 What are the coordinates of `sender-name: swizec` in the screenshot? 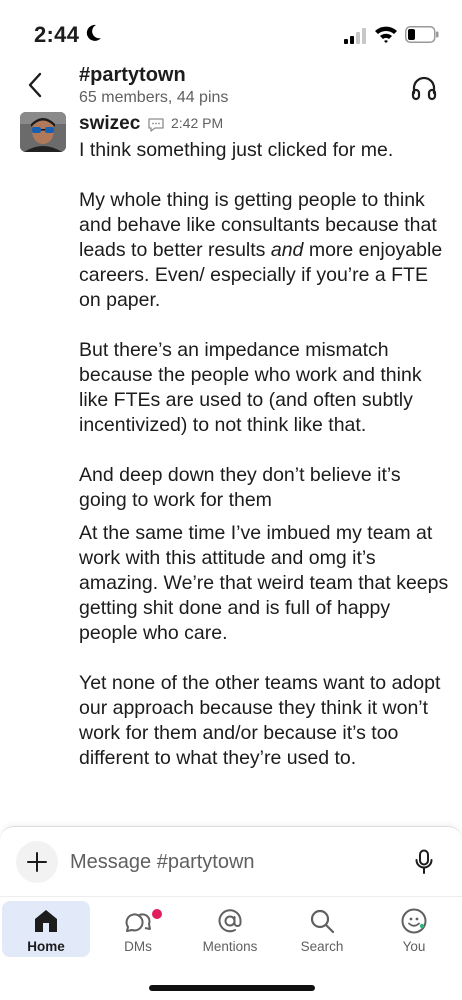 It's located at (109, 124).